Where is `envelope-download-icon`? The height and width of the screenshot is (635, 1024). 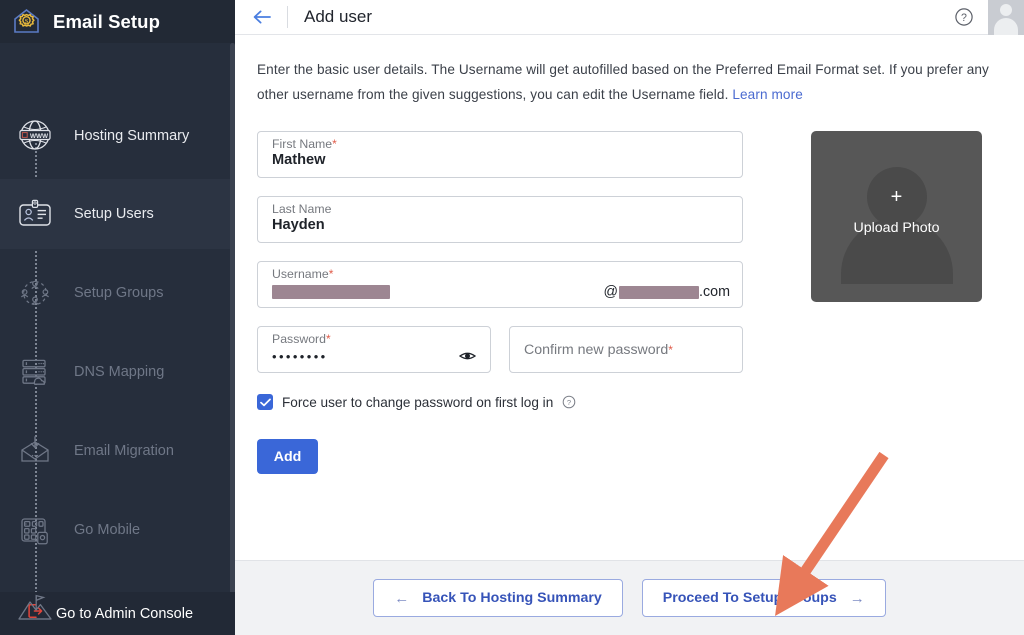 envelope-download-icon is located at coordinates (35, 451).